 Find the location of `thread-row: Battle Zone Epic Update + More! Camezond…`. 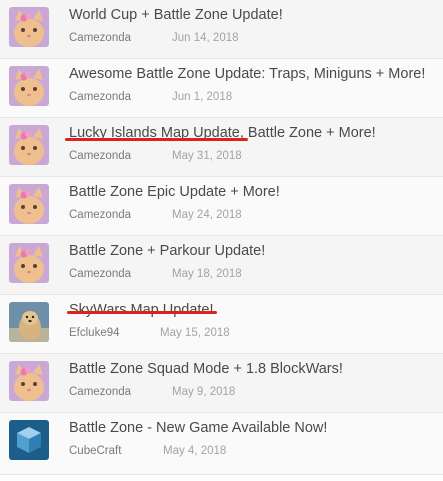

thread-row: Battle Zone Epic Update + More! Camezond… is located at coordinates (221, 206).